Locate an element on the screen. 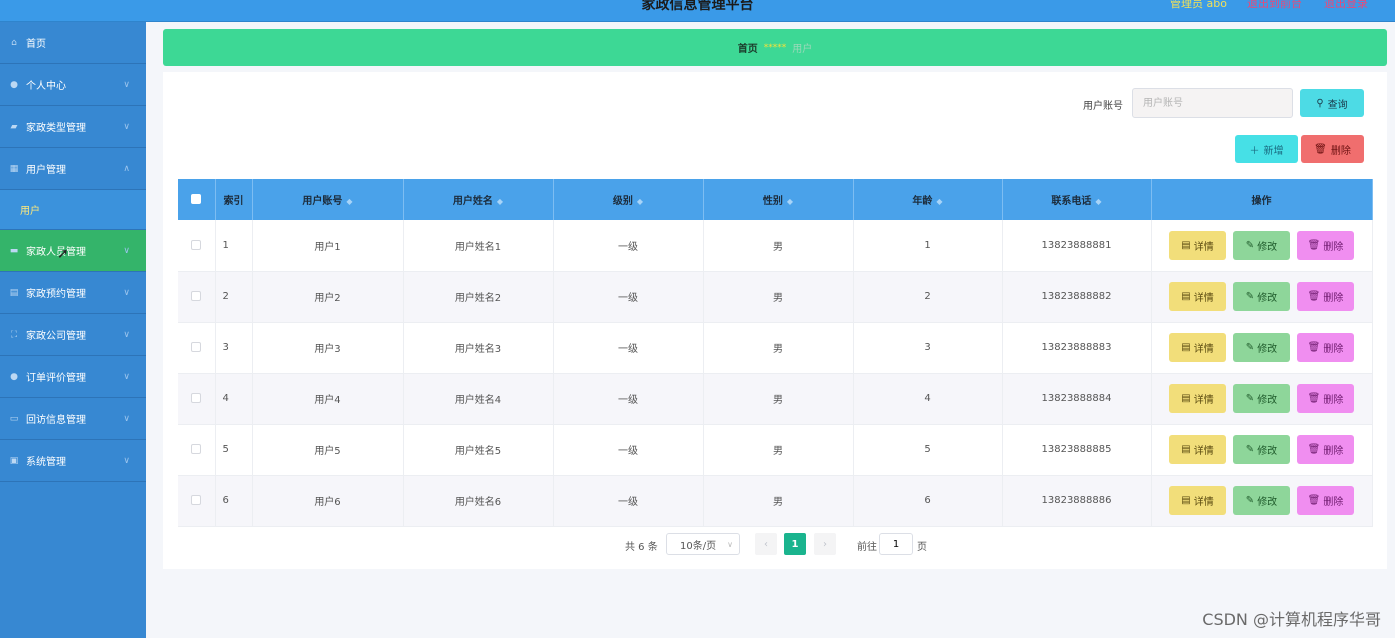 This screenshot has width=1395, height=638. goto-label: 前往 is located at coordinates (867, 547).